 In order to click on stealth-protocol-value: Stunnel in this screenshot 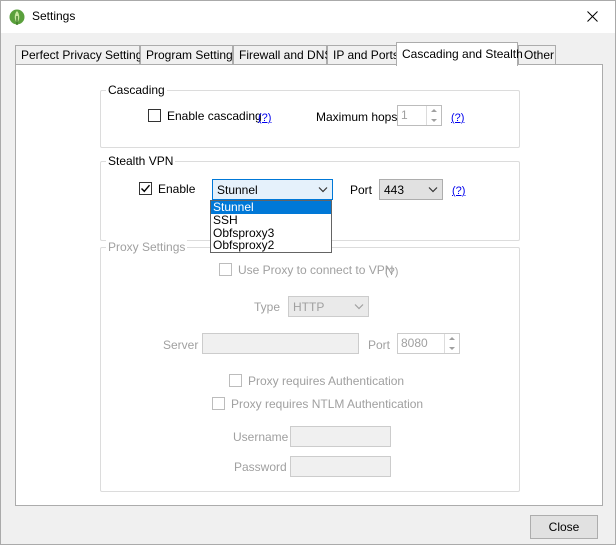, I will do `click(237, 190)`.